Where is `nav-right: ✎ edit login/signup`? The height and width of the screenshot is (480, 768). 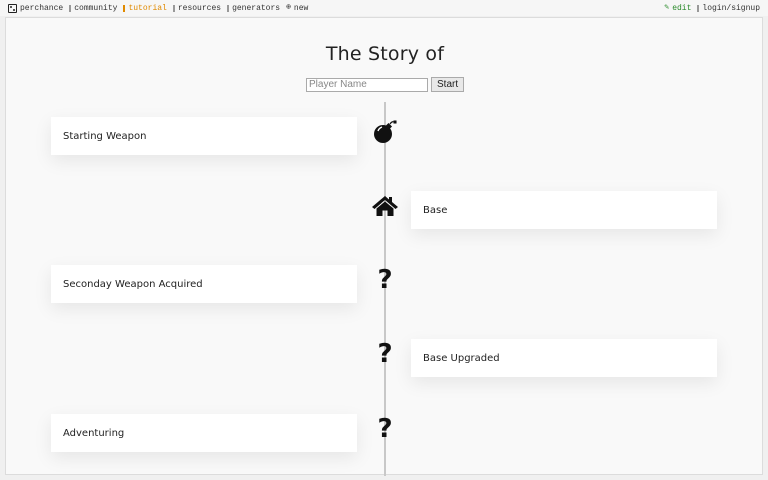 nav-right: ✎ edit login/signup is located at coordinates (712, 8).